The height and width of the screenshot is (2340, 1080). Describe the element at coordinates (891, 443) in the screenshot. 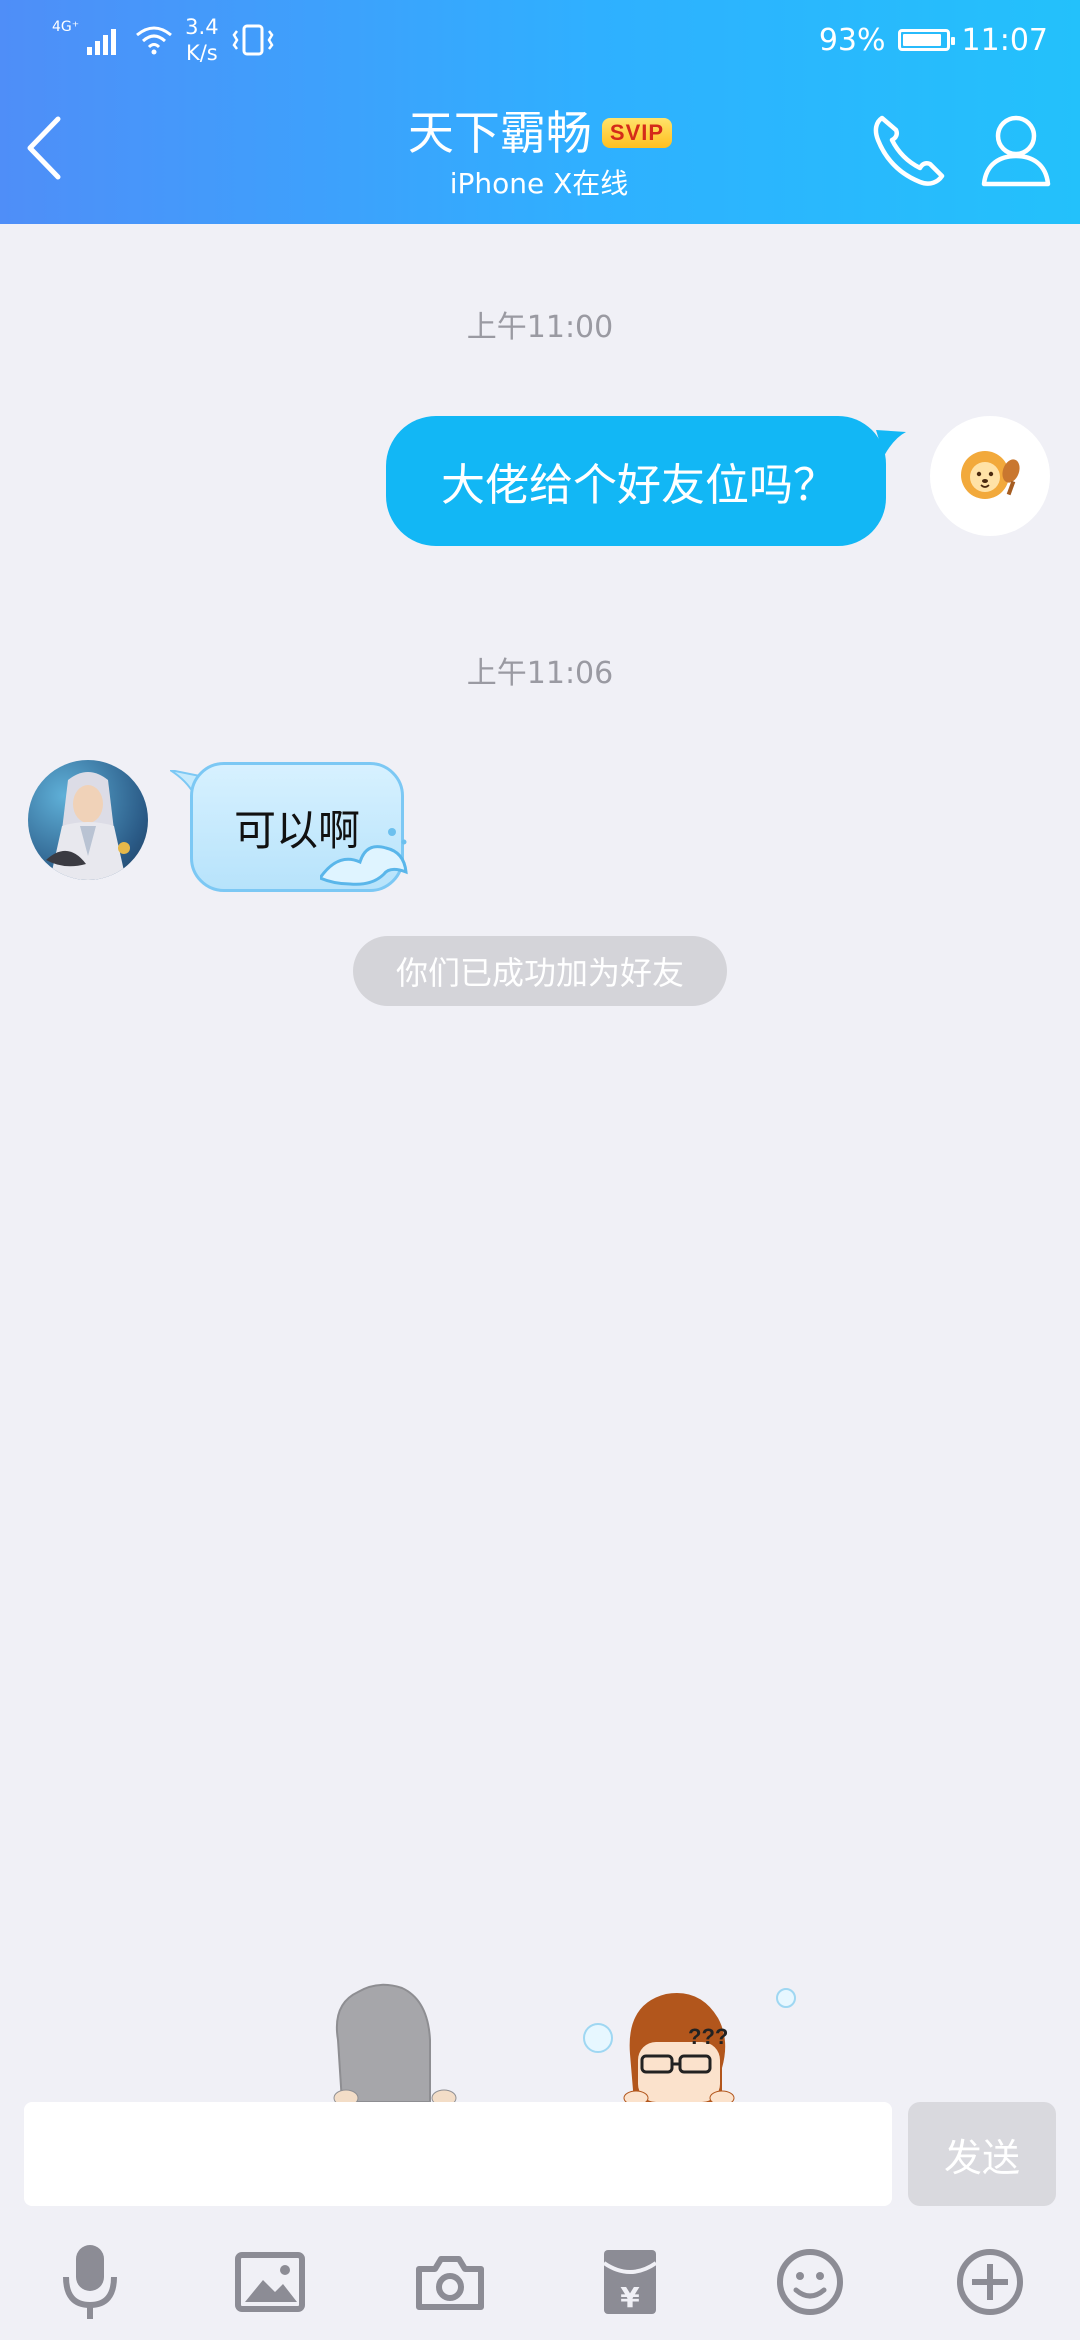

I see `bubble-tail` at that location.